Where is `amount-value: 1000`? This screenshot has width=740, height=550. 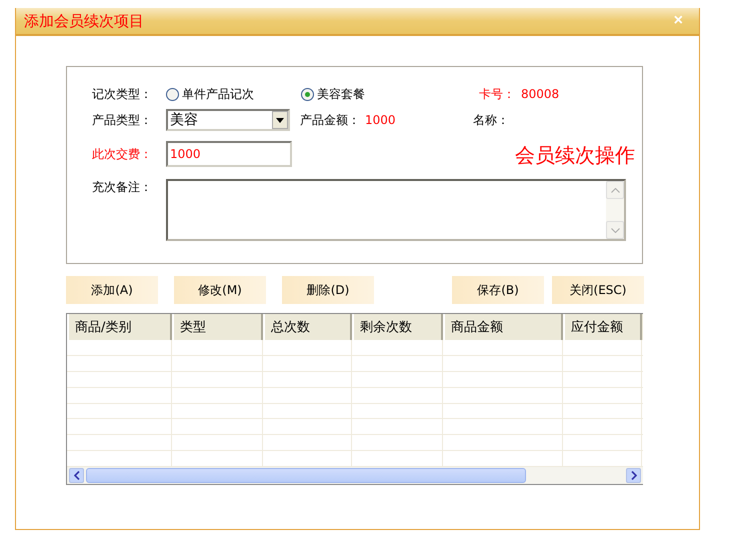
amount-value: 1000 is located at coordinates (381, 120).